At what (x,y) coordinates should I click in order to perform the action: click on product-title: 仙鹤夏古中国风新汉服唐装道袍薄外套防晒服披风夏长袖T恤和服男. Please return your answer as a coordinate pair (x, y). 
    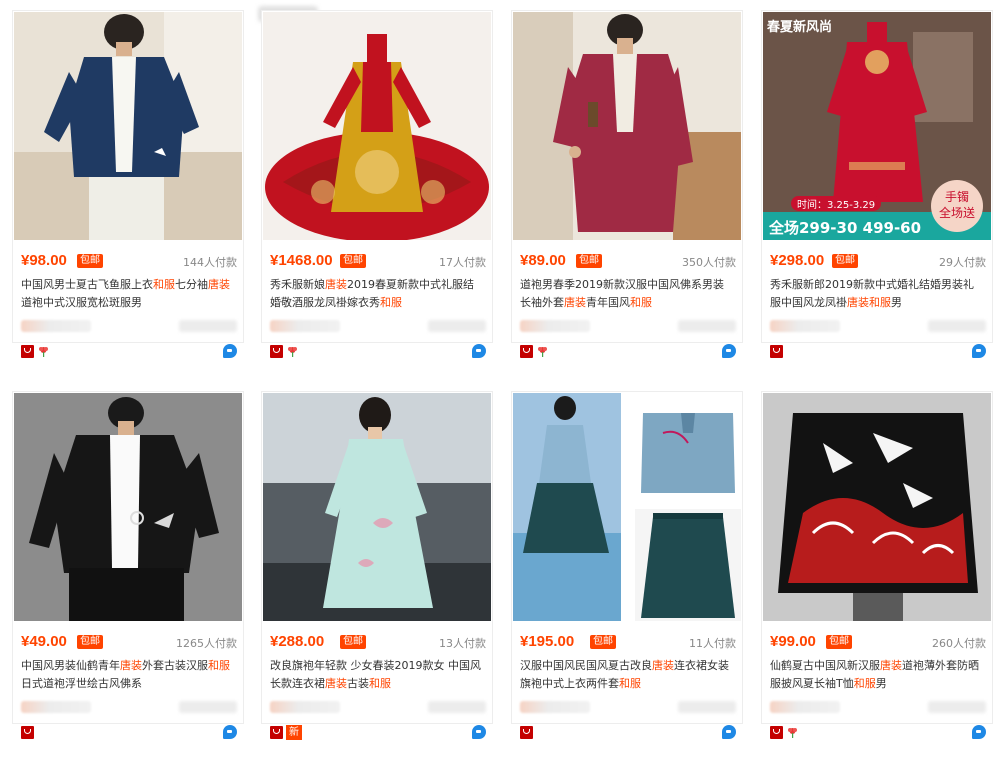
    Looking at the image, I should click on (877, 676).